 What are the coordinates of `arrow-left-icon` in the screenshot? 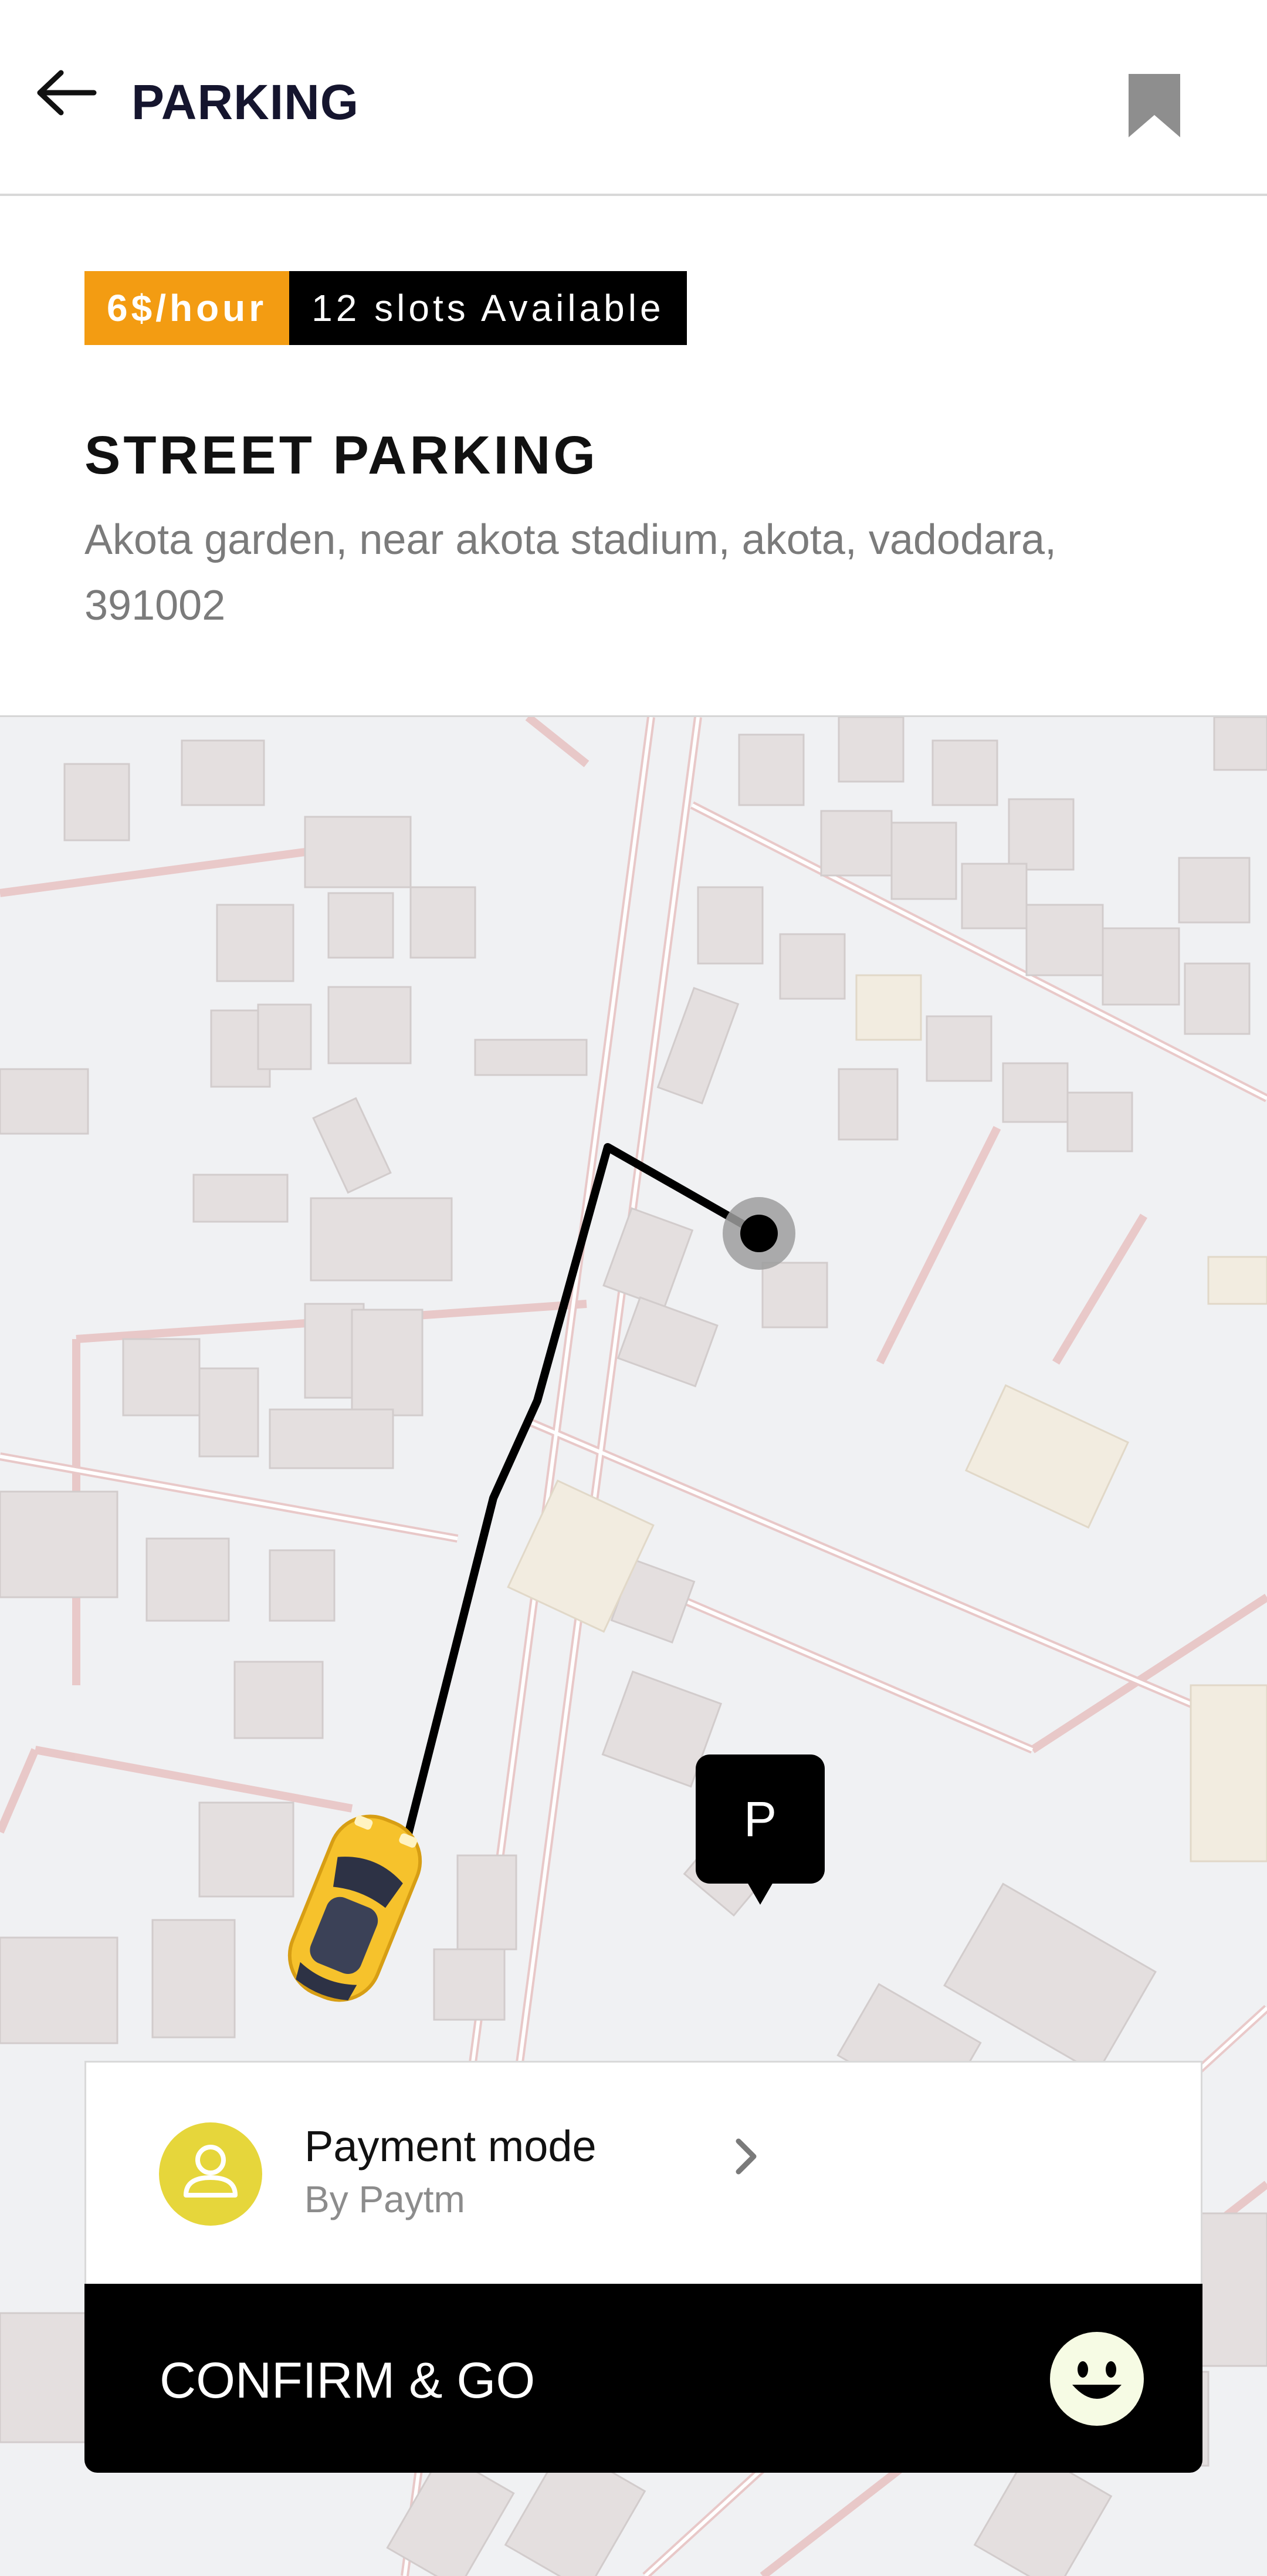 It's located at (67, 93).